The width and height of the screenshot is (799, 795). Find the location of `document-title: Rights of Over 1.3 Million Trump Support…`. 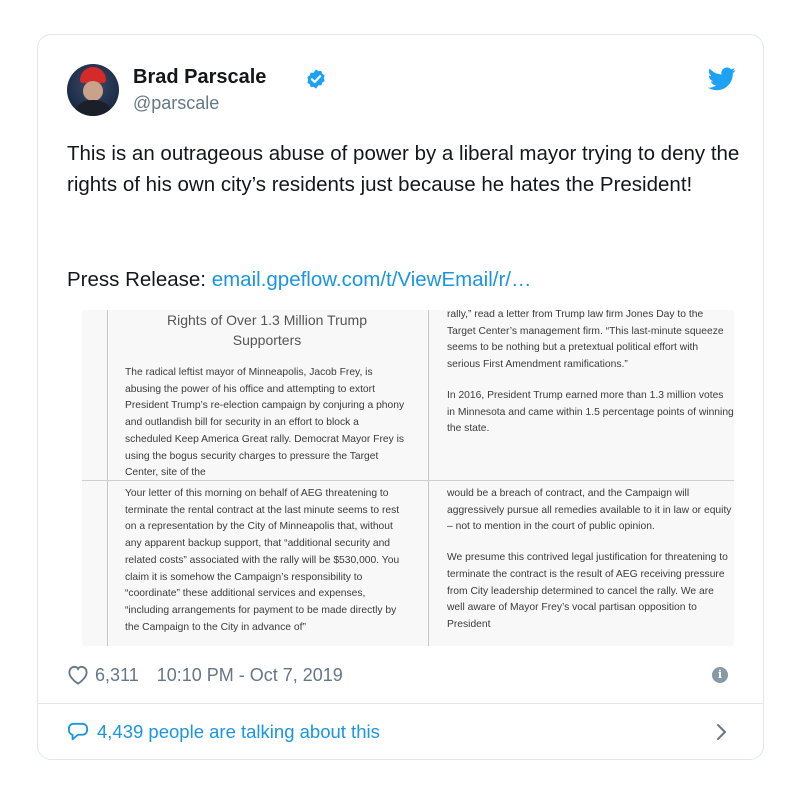

document-title: Rights of Over 1.3 Million Trump Support… is located at coordinates (267, 330).